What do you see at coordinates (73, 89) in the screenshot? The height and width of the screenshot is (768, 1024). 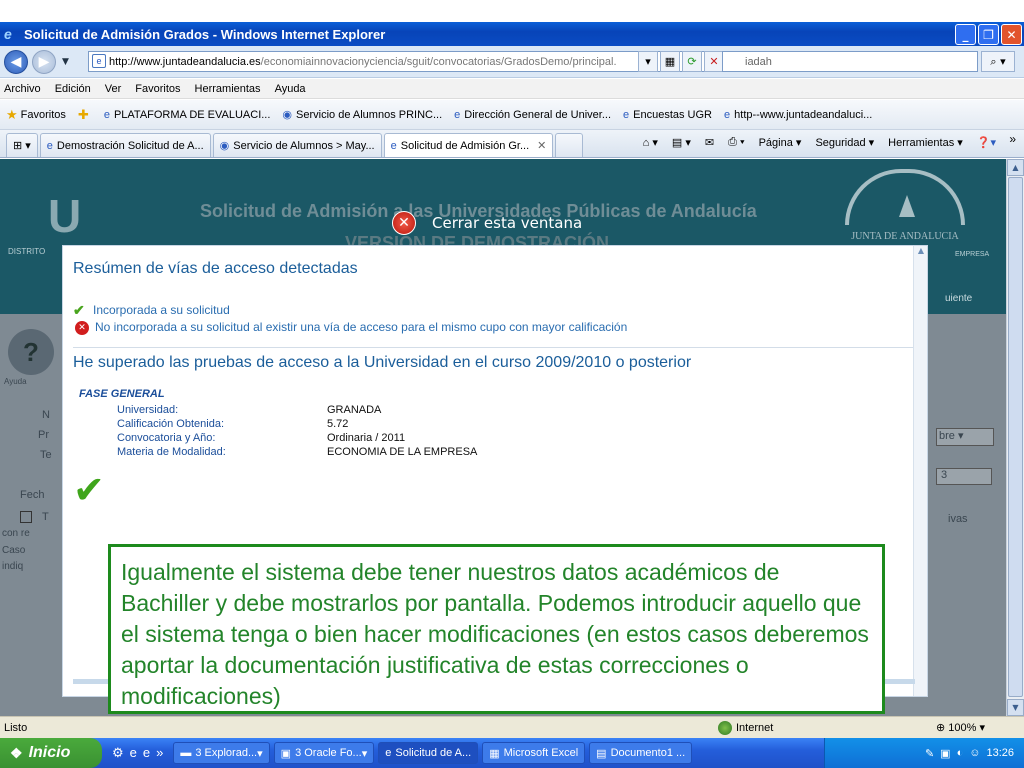 I see `menu-edicion: Edición` at bounding box center [73, 89].